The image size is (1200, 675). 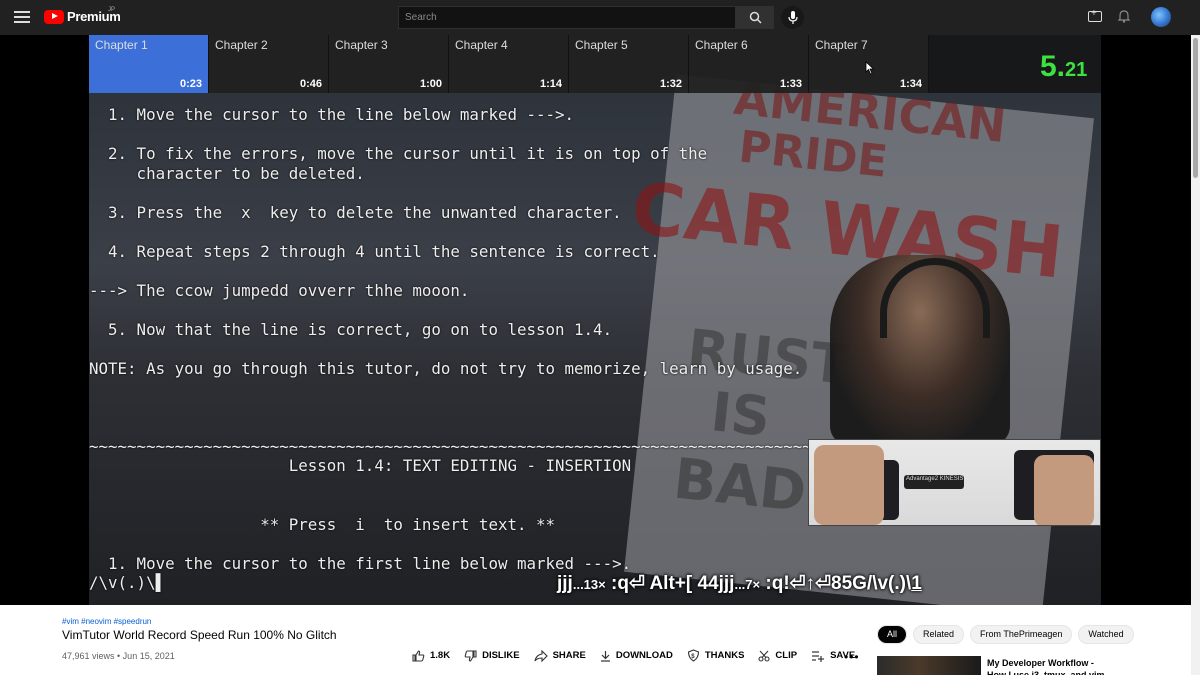 I want to click on chapter-title: Chapter 3, so click(x=361, y=45).